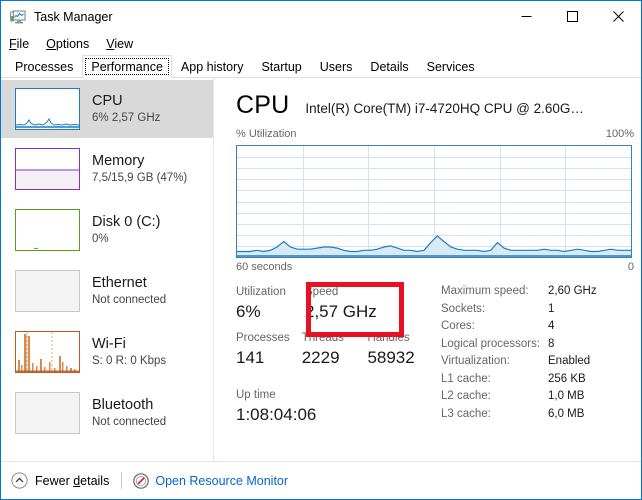  I want to click on spec-value: 1, so click(551, 308).